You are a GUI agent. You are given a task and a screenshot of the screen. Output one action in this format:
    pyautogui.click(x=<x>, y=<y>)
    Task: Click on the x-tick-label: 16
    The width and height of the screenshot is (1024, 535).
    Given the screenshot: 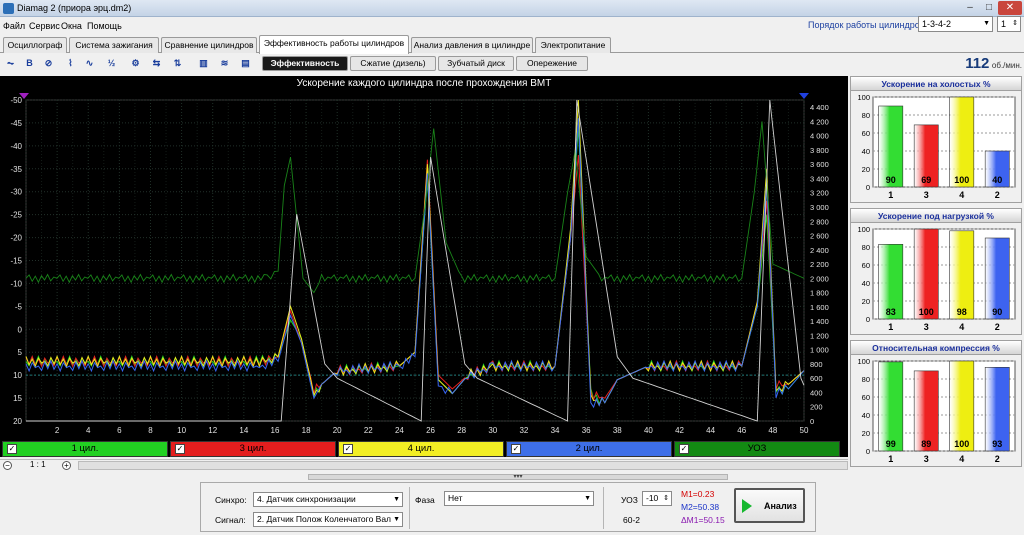 What is the action you would take?
    pyautogui.click(x=275, y=430)
    